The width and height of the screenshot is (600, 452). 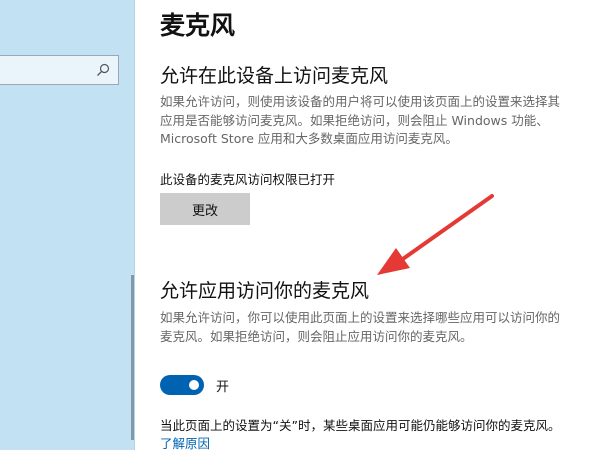 I want to click on device-access-desc-line2: 应用是否能够访问麦克风。如果拒绝访问，则会阻止 Windows 功能、, so click(x=354, y=120).